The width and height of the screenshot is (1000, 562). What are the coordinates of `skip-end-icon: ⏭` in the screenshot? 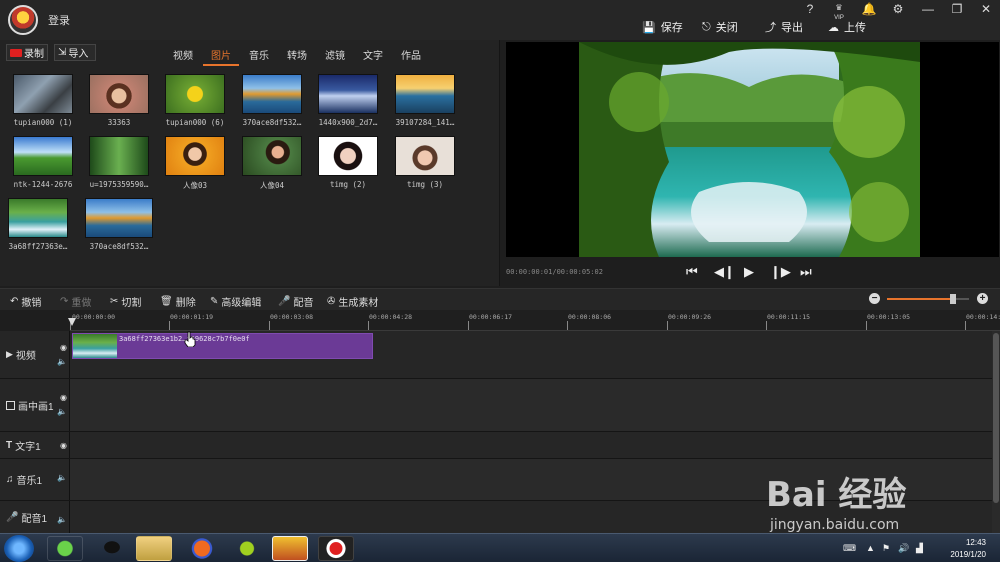 It's located at (806, 272).